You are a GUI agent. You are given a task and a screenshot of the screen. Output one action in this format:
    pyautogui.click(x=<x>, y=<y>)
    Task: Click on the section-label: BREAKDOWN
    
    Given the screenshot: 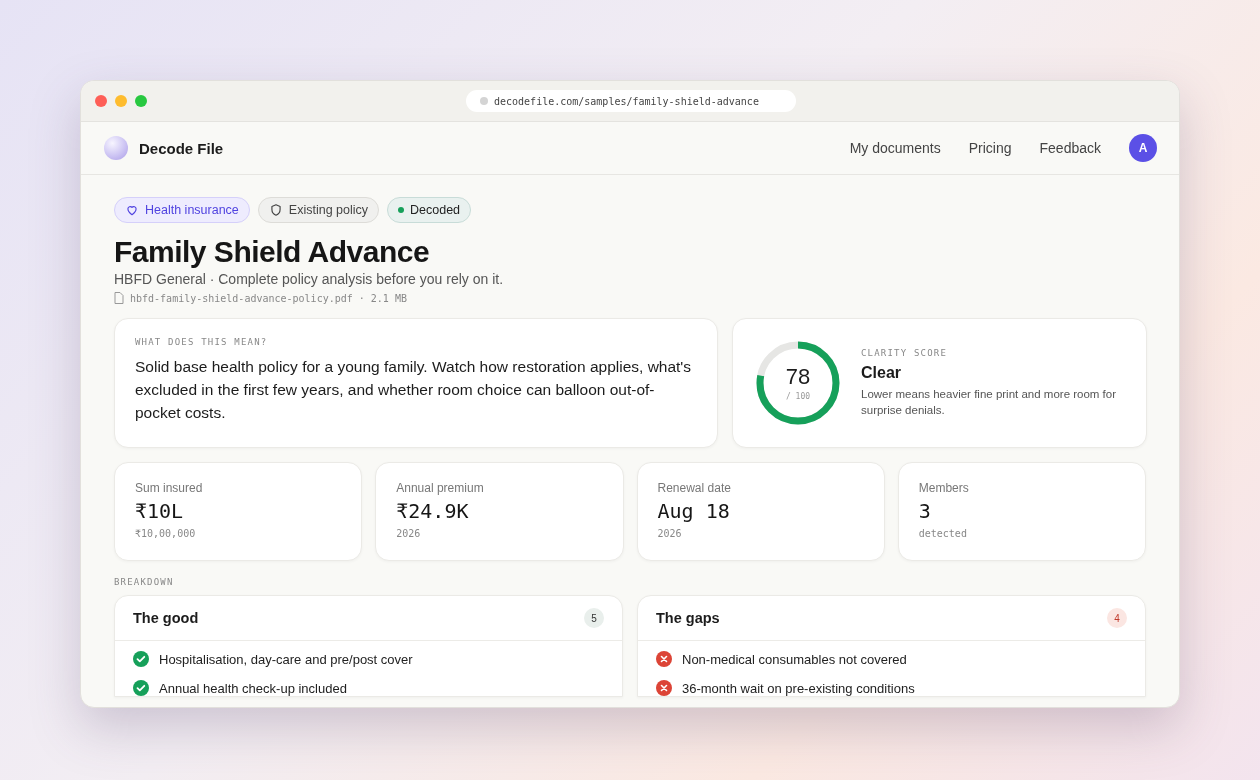 What is the action you would take?
    pyautogui.click(x=144, y=582)
    